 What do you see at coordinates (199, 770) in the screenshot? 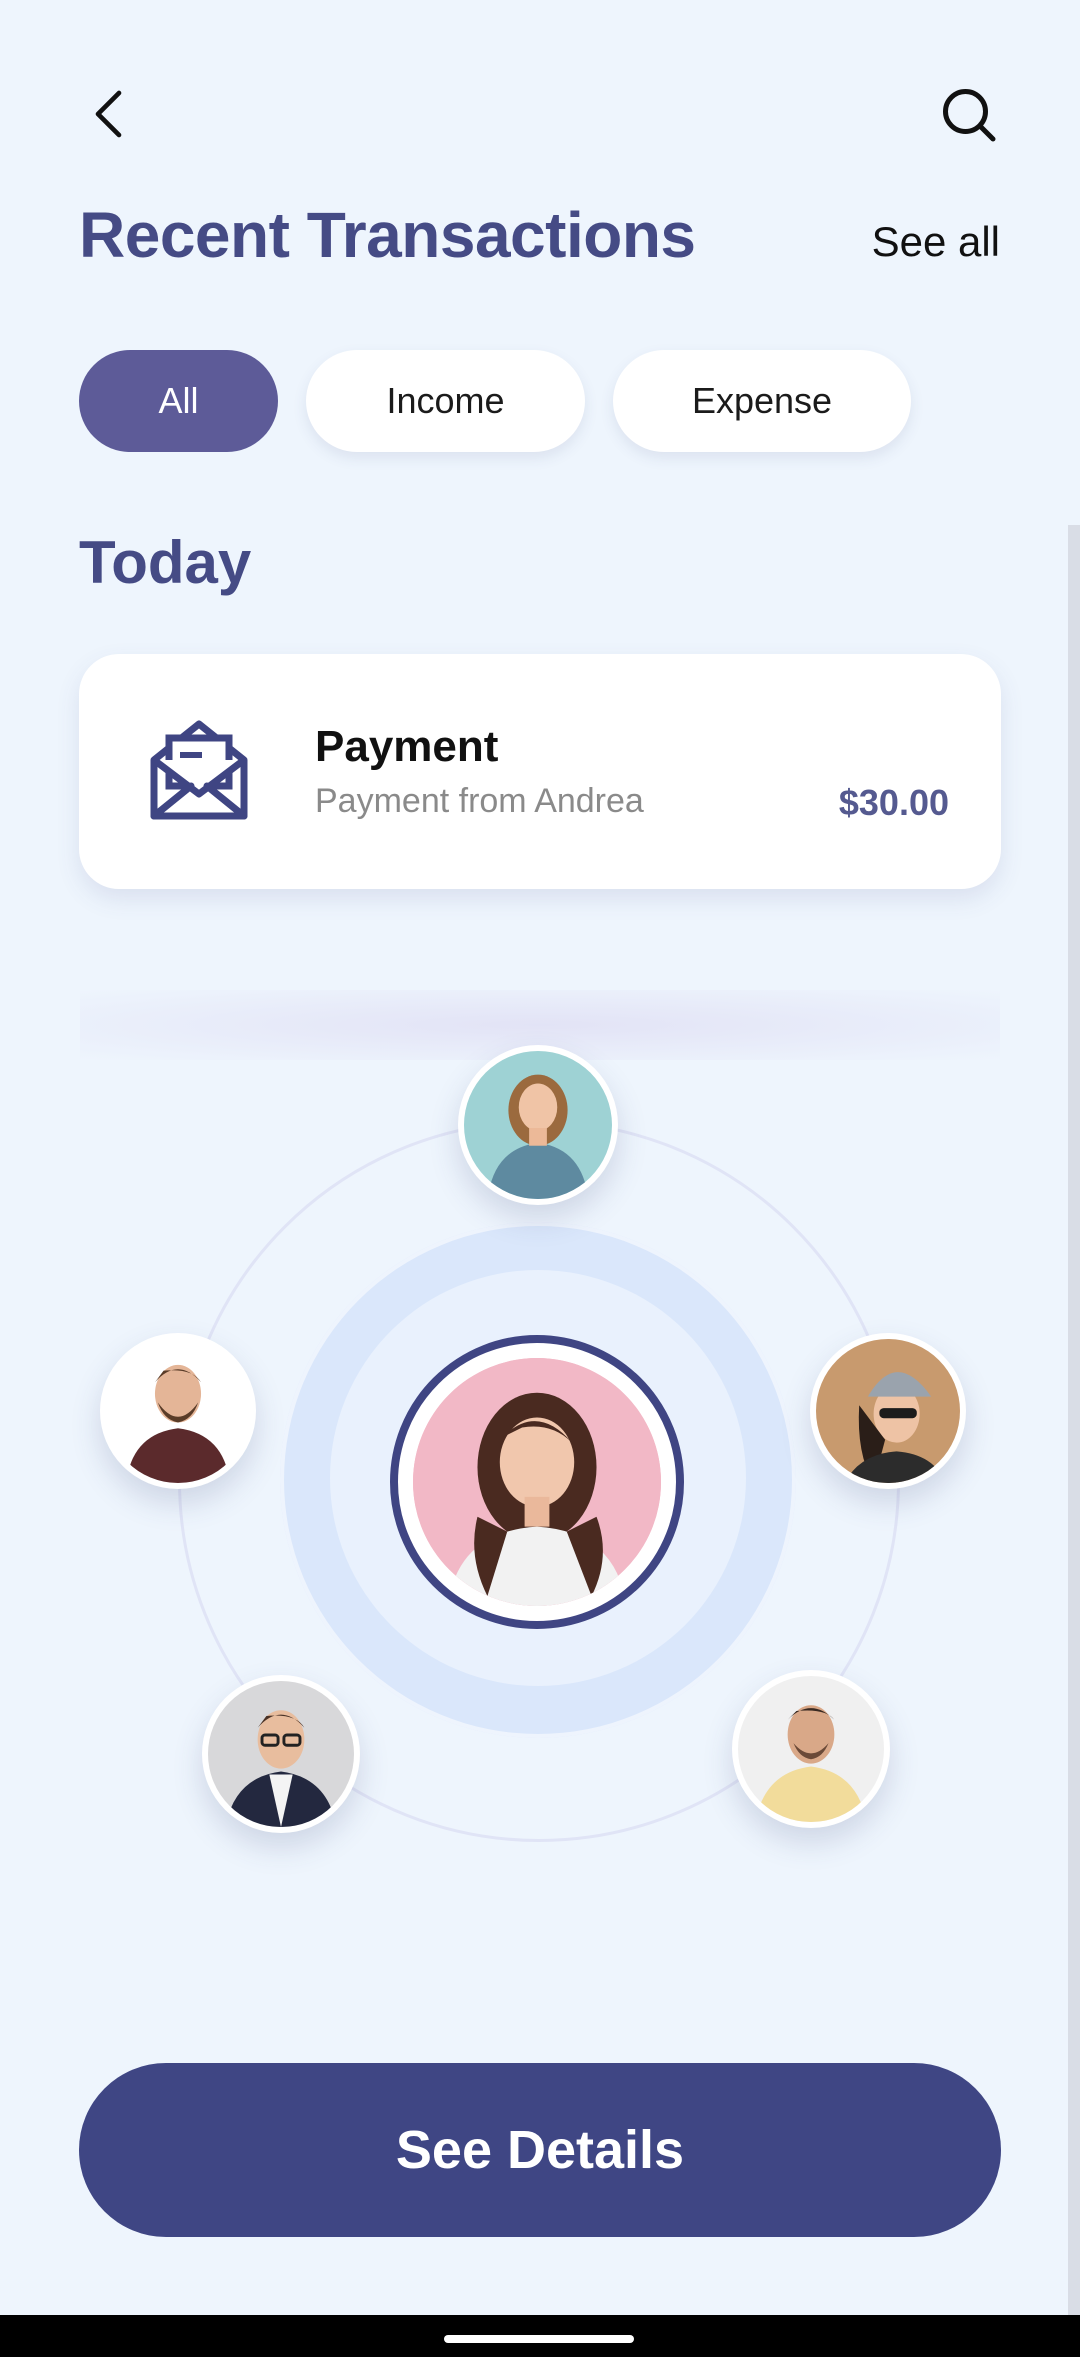
I see `mail-open-icon` at bounding box center [199, 770].